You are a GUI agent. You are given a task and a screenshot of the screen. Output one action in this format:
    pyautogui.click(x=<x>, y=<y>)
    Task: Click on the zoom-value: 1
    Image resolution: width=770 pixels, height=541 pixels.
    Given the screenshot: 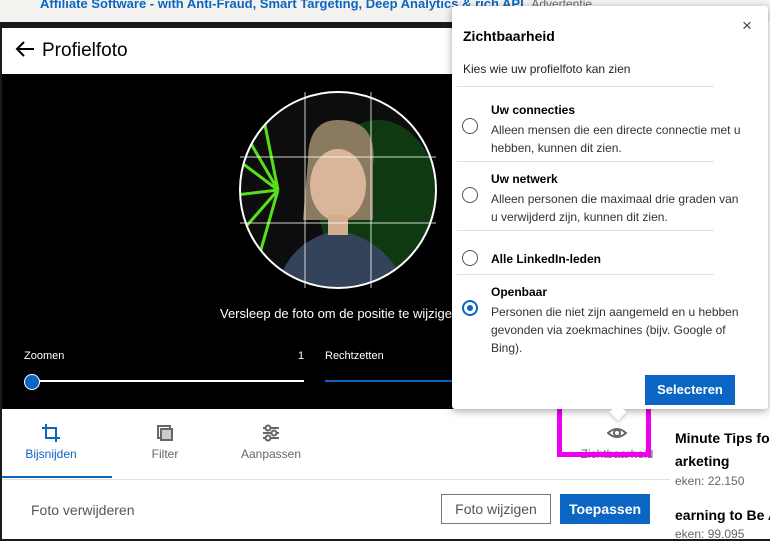 What is the action you would take?
    pyautogui.click(x=301, y=356)
    